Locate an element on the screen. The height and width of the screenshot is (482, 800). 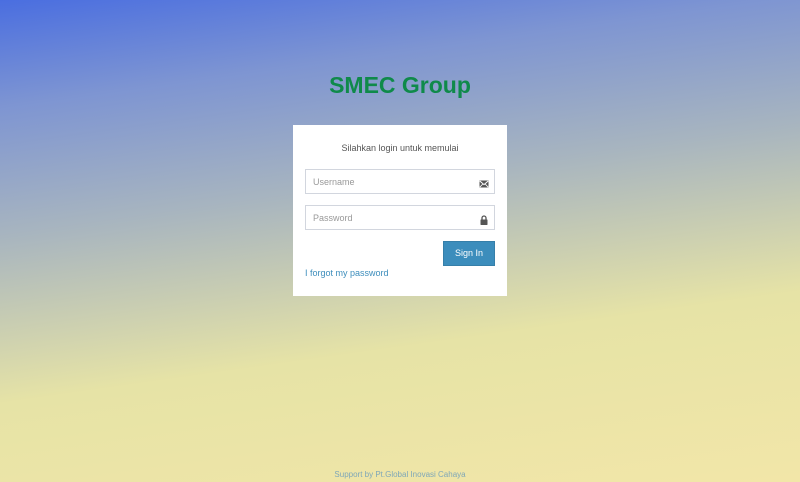
sign-in-button: Sign In is located at coordinates (469, 253).